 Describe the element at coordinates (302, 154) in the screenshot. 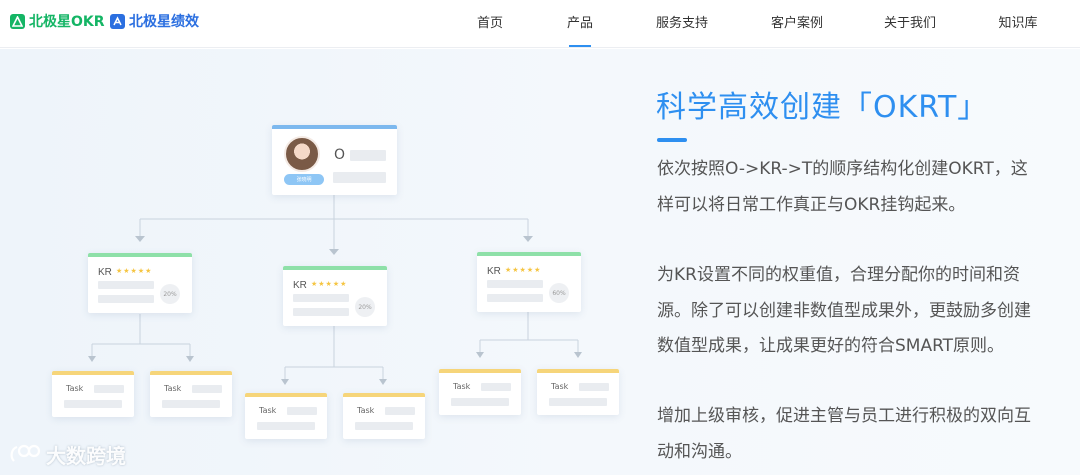

I see `user-avatar` at that location.